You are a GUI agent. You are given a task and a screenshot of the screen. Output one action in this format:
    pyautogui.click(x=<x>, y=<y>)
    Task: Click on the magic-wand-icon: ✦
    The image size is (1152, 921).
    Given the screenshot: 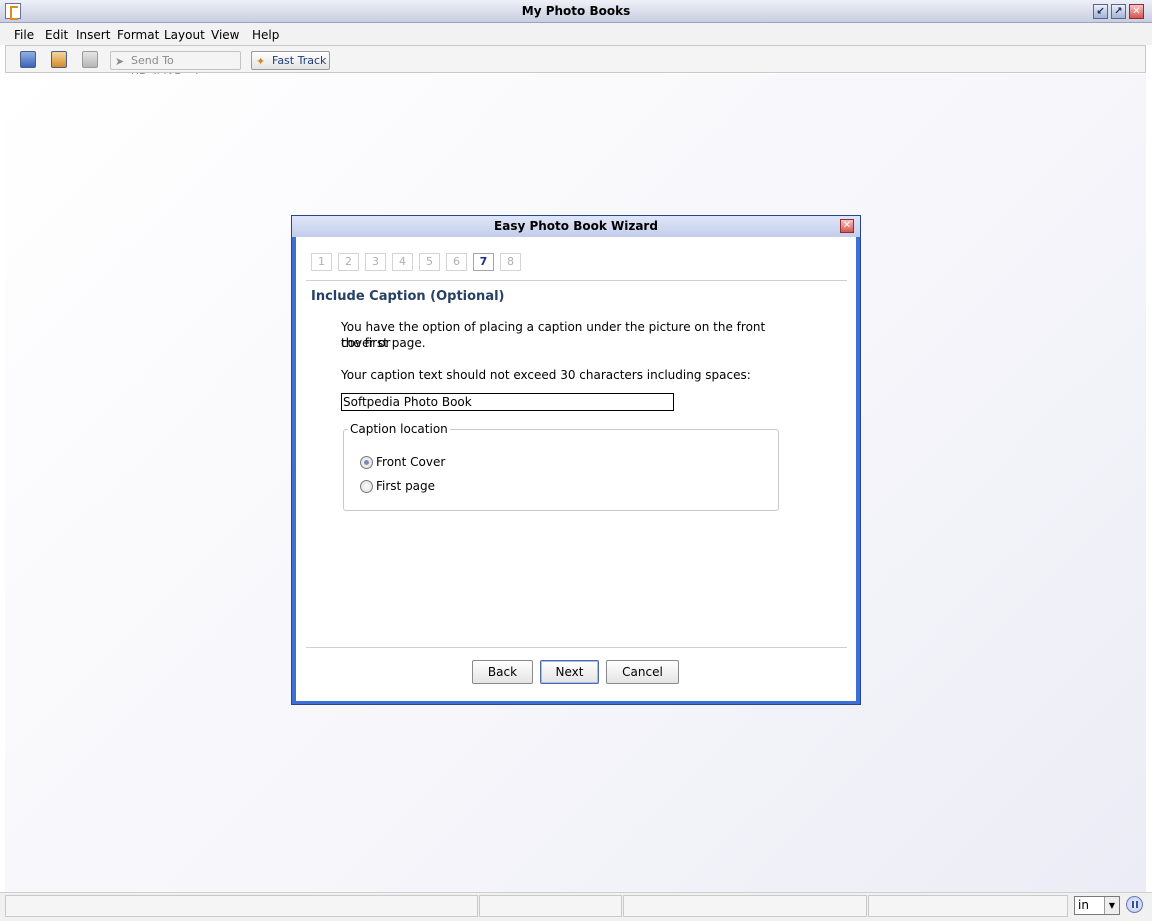 What is the action you would take?
    pyautogui.click(x=261, y=61)
    